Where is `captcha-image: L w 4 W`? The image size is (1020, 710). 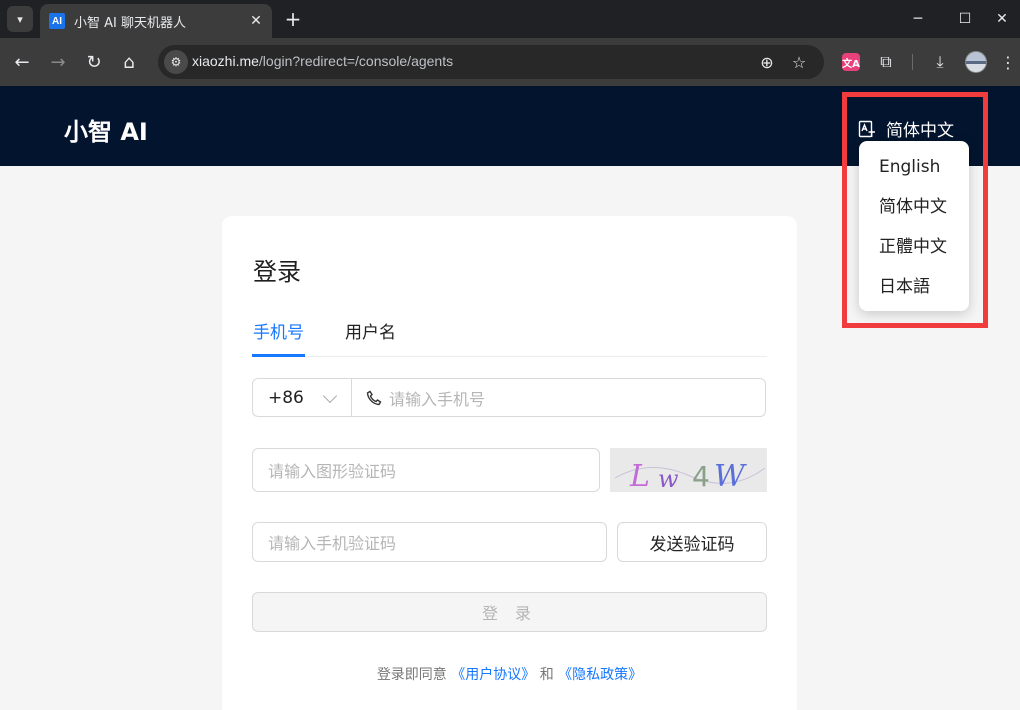
captcha-image: L w 4 W is located at coordinates (688, 470).